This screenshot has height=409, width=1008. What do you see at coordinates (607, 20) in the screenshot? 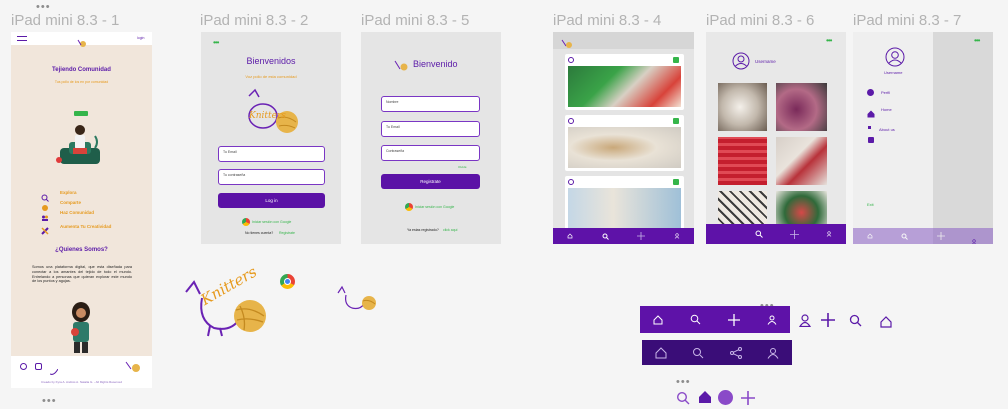
I see `frame-label-4: iPad mini 8.3 - 4` at bounding box center [607, 20].